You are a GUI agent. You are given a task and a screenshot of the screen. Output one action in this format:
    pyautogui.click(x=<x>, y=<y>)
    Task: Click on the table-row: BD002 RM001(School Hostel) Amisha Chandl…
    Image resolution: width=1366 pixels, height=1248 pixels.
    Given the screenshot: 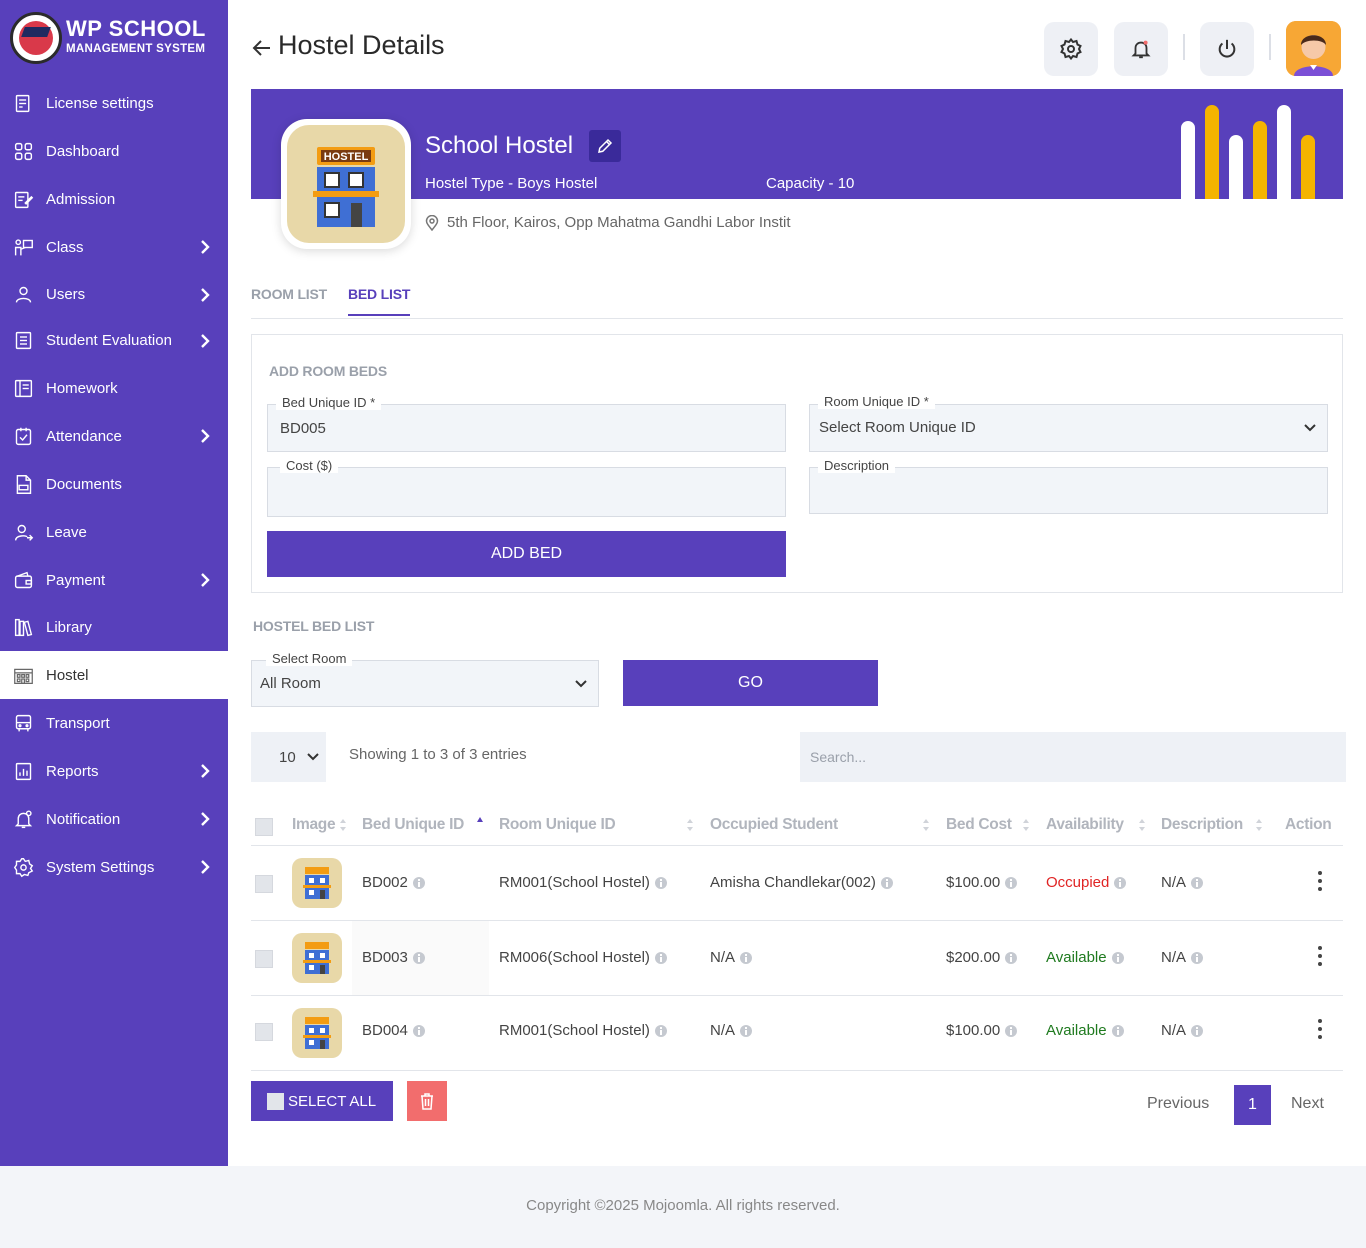 What is the action you would take?
    pyautogui.click(x=797, y=883)
    